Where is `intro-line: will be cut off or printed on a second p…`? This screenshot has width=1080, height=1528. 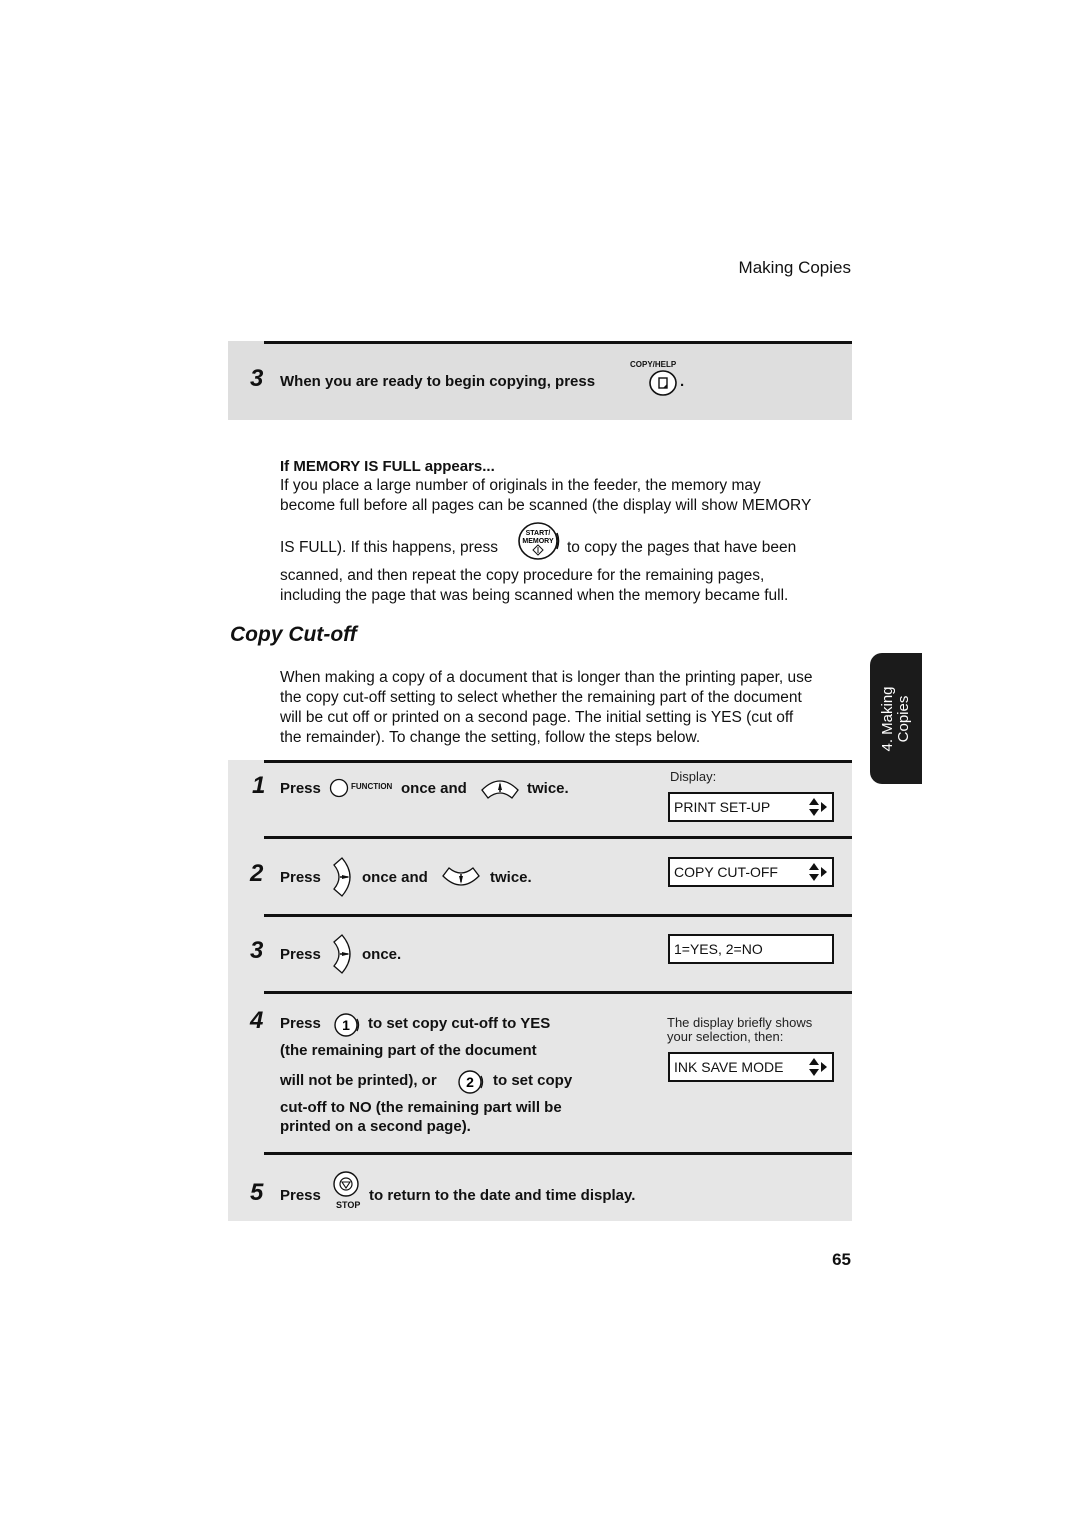 intro-line: will be cut off or printed on a second p… is located at coordinates (537, 717).